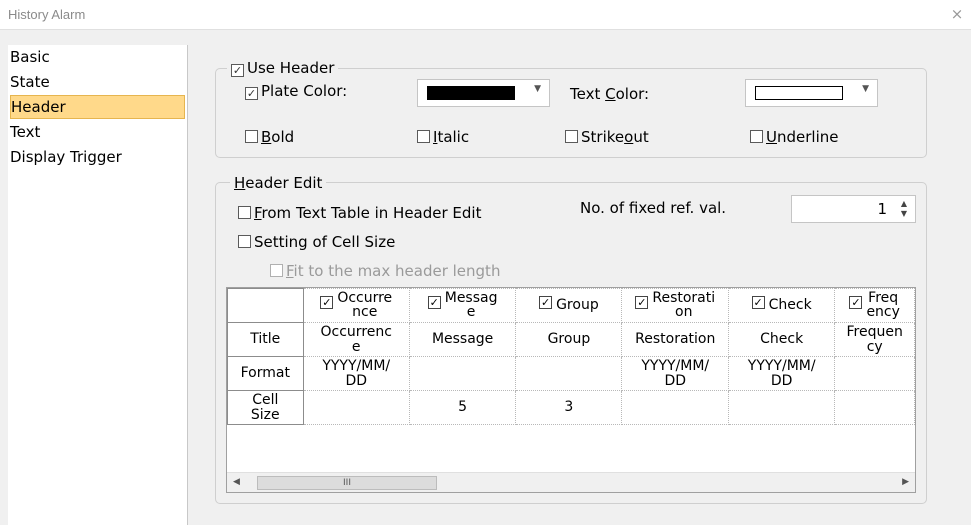 This screenshot has height=525, width=971. I want to click on italic-checkbox, so click(423, 136).